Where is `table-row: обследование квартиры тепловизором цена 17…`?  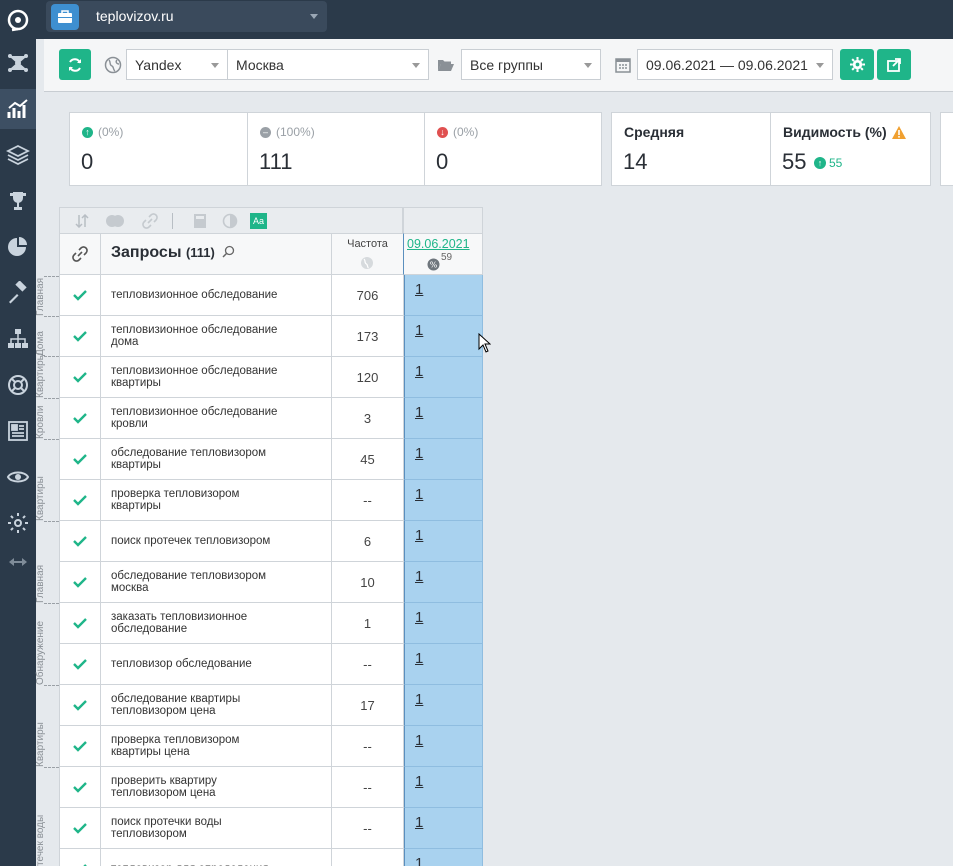 table-row: обследование квартиры тепловизором цена 17… is located at coordinates (271, 705).